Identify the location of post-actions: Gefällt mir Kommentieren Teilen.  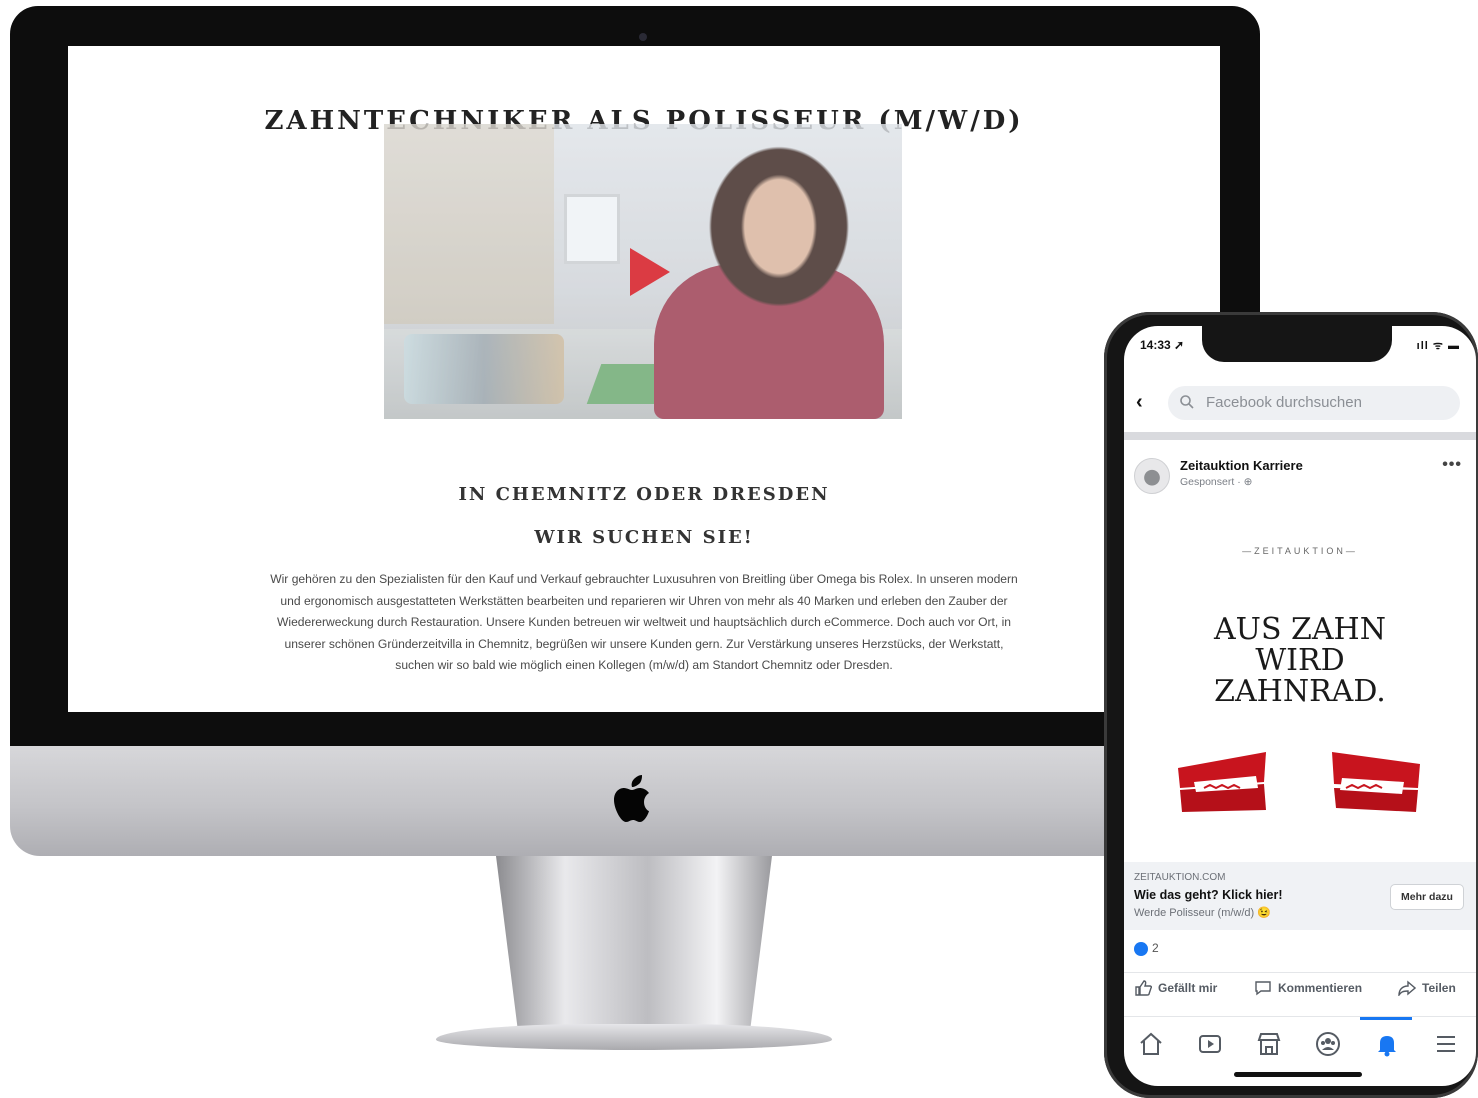
(1300, 989).